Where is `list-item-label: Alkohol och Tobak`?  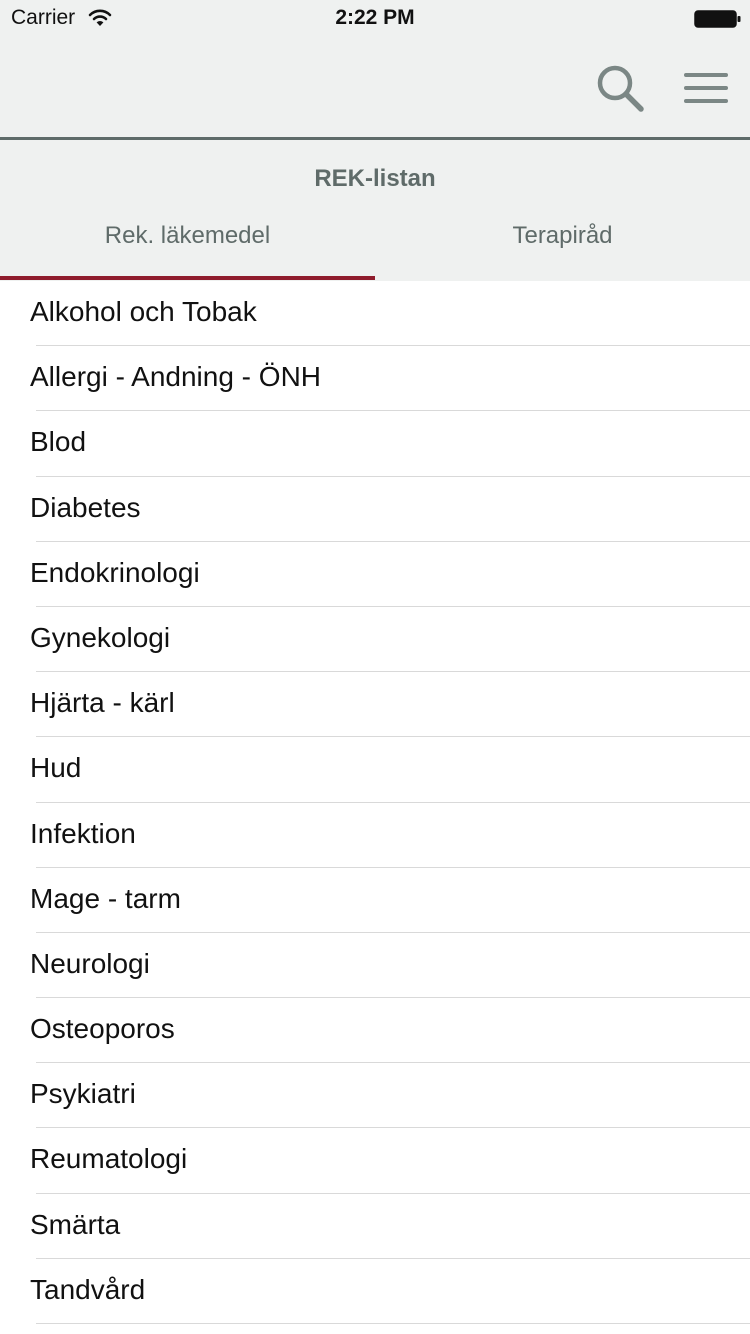 list-item-label: Alkohol och Tobak is located at coordinates (143, 311).